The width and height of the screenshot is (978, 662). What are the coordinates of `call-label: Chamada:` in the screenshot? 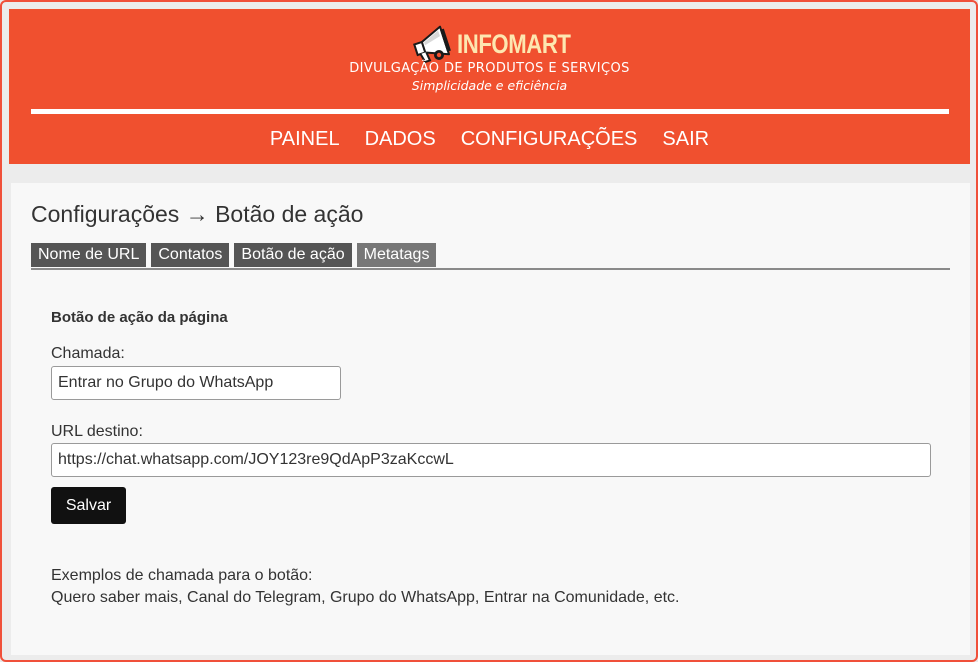 It's located at (88, 353).